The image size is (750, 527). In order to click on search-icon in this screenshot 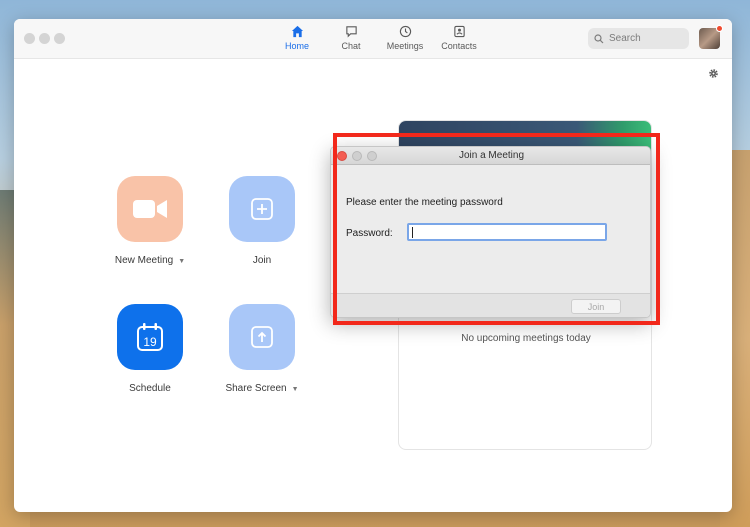, I will do `click(599, 38)`.